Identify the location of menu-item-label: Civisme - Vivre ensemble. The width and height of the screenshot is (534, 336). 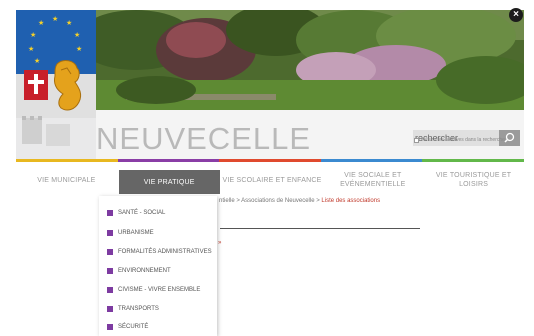
(159, 290).